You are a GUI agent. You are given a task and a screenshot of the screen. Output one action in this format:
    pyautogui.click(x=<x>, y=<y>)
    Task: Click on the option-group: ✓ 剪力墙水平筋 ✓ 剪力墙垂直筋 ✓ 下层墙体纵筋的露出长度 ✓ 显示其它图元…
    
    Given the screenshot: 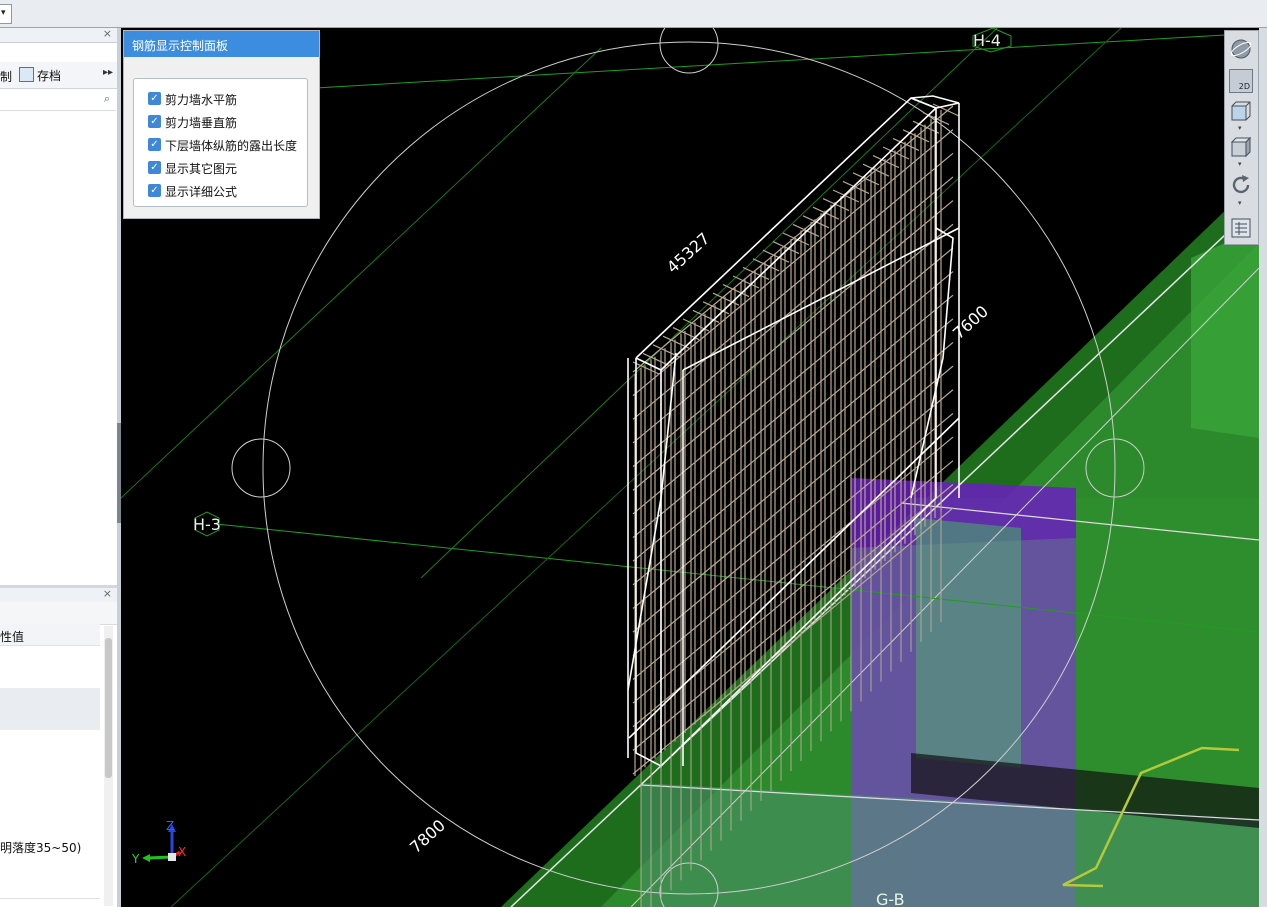 What is the action you would take?
    pyautogui.click(x=220, y=142)
    